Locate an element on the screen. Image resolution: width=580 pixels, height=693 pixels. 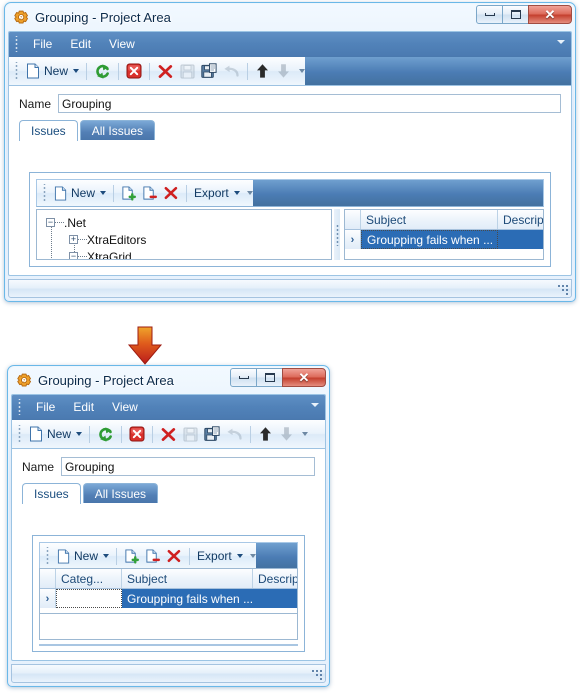
save-as-icon is located at coordinates (209, 70).